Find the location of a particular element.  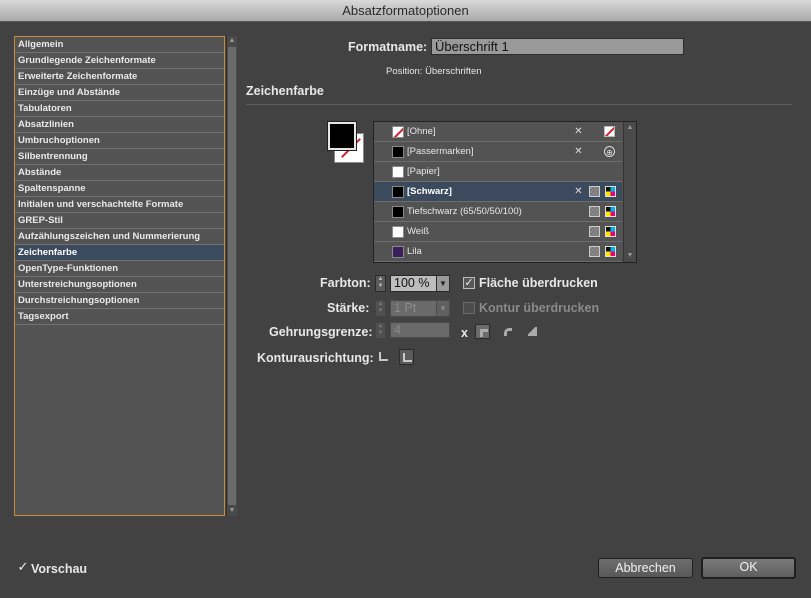

sidebar-item-zeichenfarbe: Zeichenfarbe is located at coordinates (119, 253).